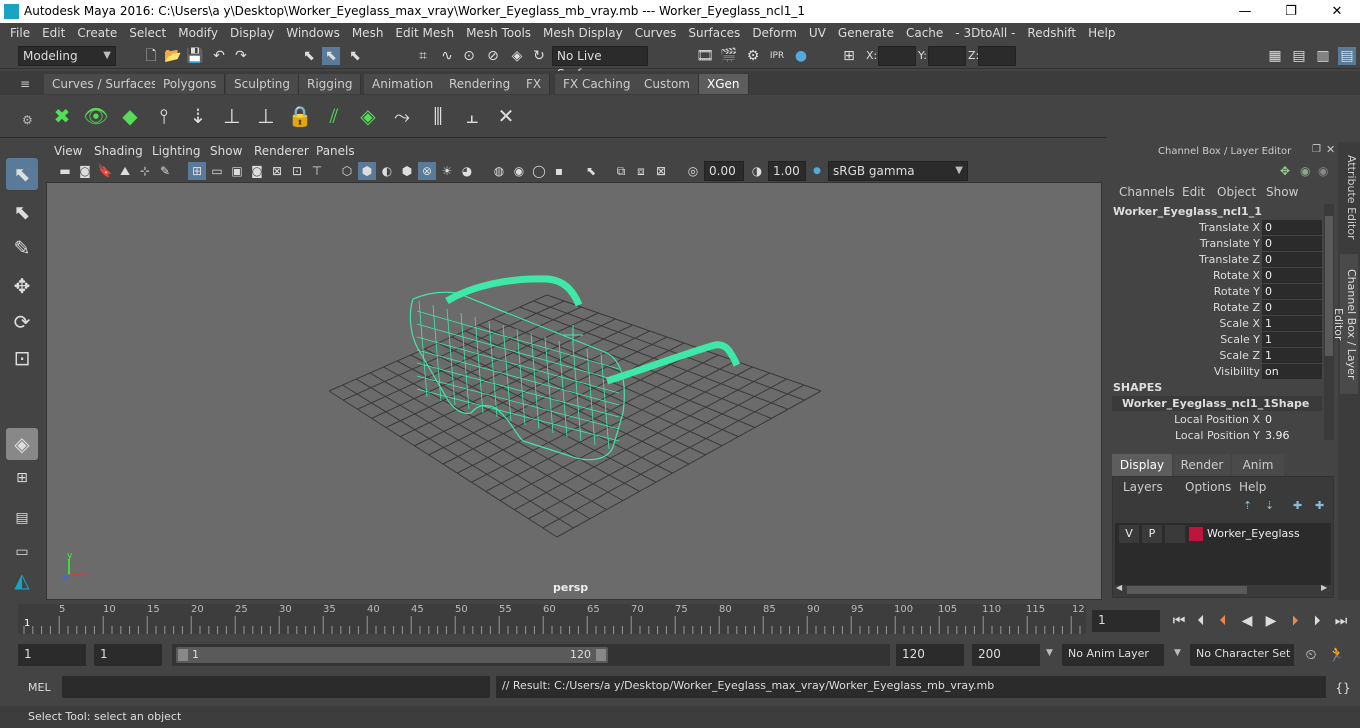  I want to click on shelf-tab-fx-caching: FX Caching, so click(597, 84).